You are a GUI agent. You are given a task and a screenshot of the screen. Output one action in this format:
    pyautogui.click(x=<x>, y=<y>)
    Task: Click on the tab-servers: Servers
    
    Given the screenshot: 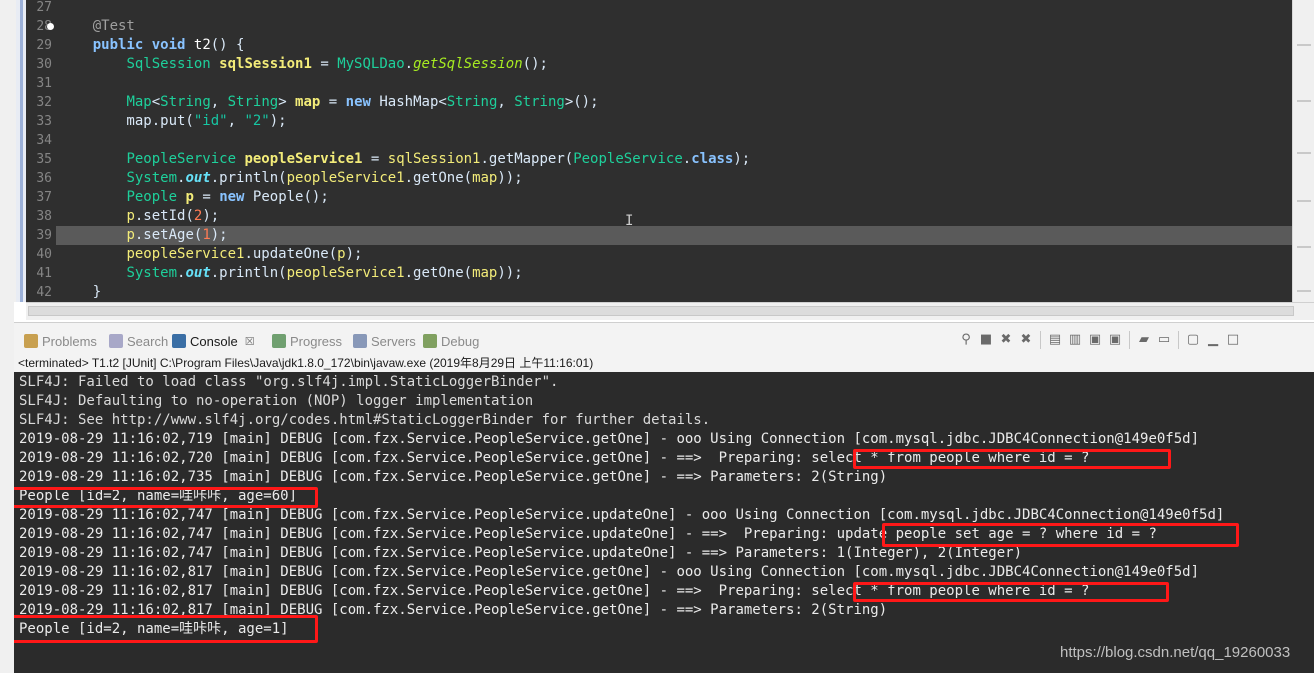 What is the action you would take?
    pyautogui.click(x=384, y=341)
    